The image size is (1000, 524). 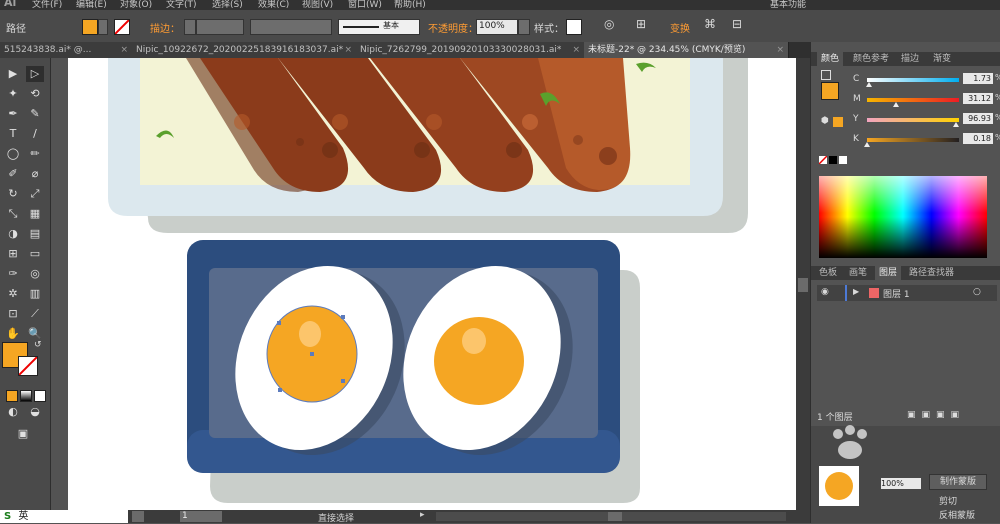 What do you see at coordinates (35, 254) in the screenshot?
I see `gradient-tool-icon: ▭` at bounding box center [35, 254].